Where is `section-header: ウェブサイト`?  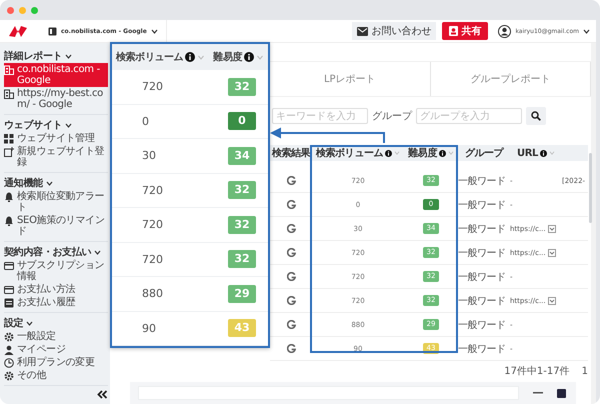
section-header: ウェブサイト is located at coordinates (56, 125).